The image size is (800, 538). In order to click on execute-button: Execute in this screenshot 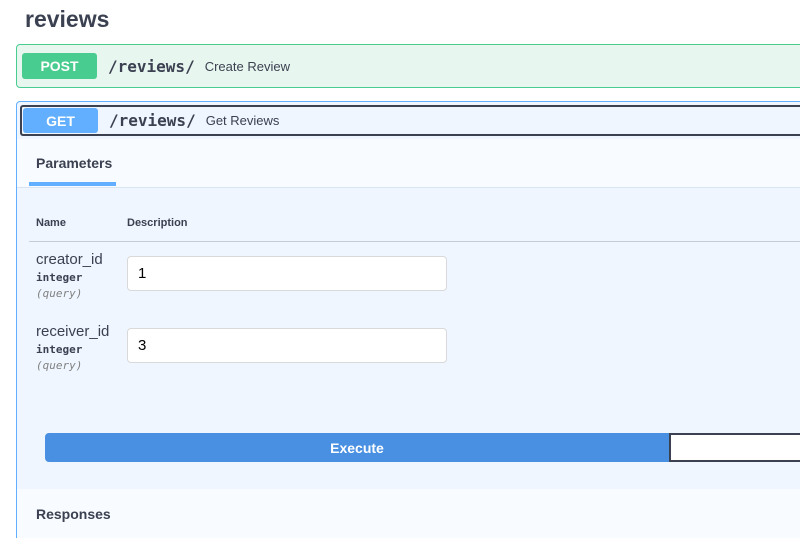, I will do `click(357, 447)`.